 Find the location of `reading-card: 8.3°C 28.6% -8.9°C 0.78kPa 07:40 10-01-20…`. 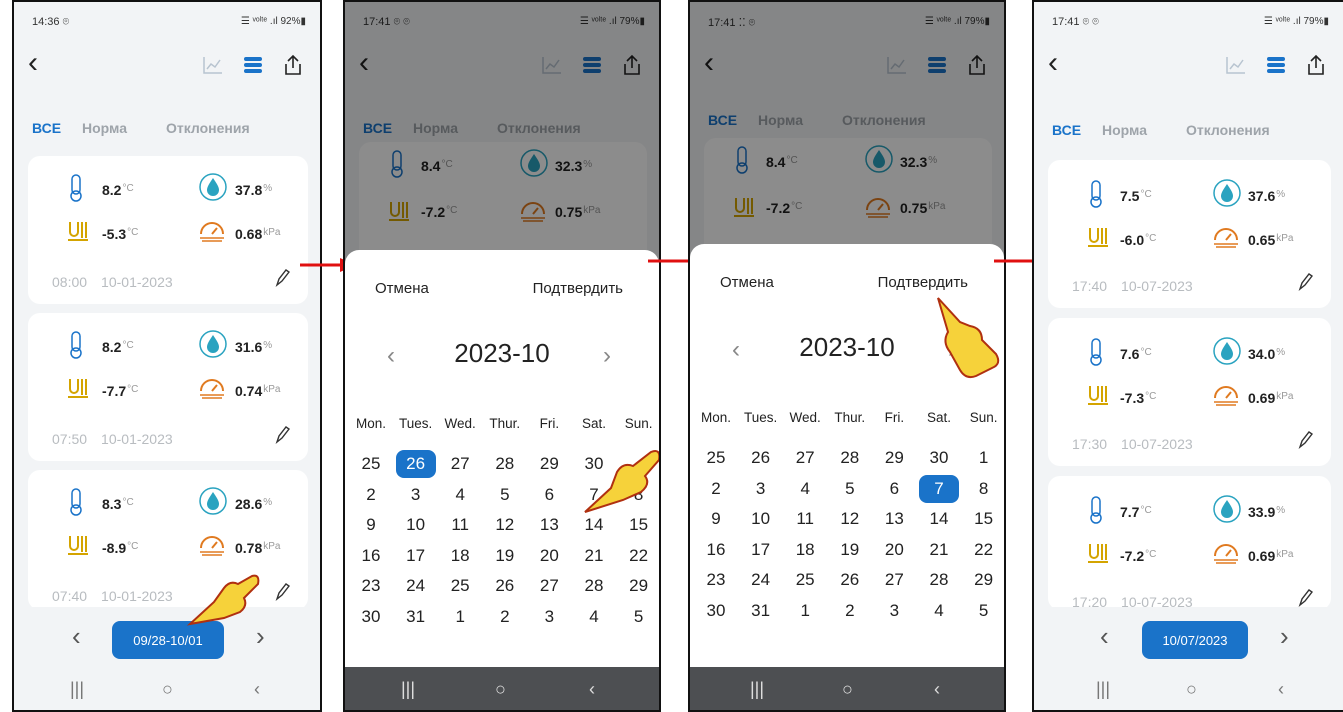

reading-card: 8.3°C 28.6% -8.9°C 0.78kPa 07:40 10-01-20… is located at coordinates (168, 540).